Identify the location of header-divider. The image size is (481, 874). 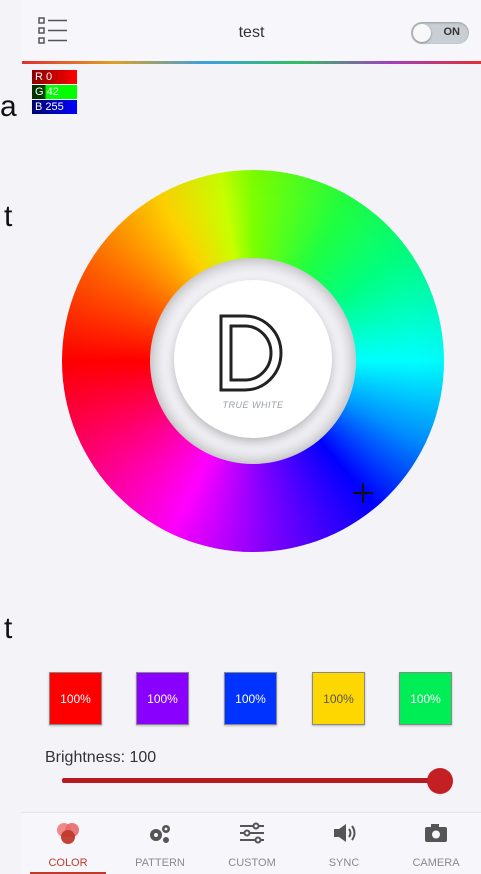
(251, 62).